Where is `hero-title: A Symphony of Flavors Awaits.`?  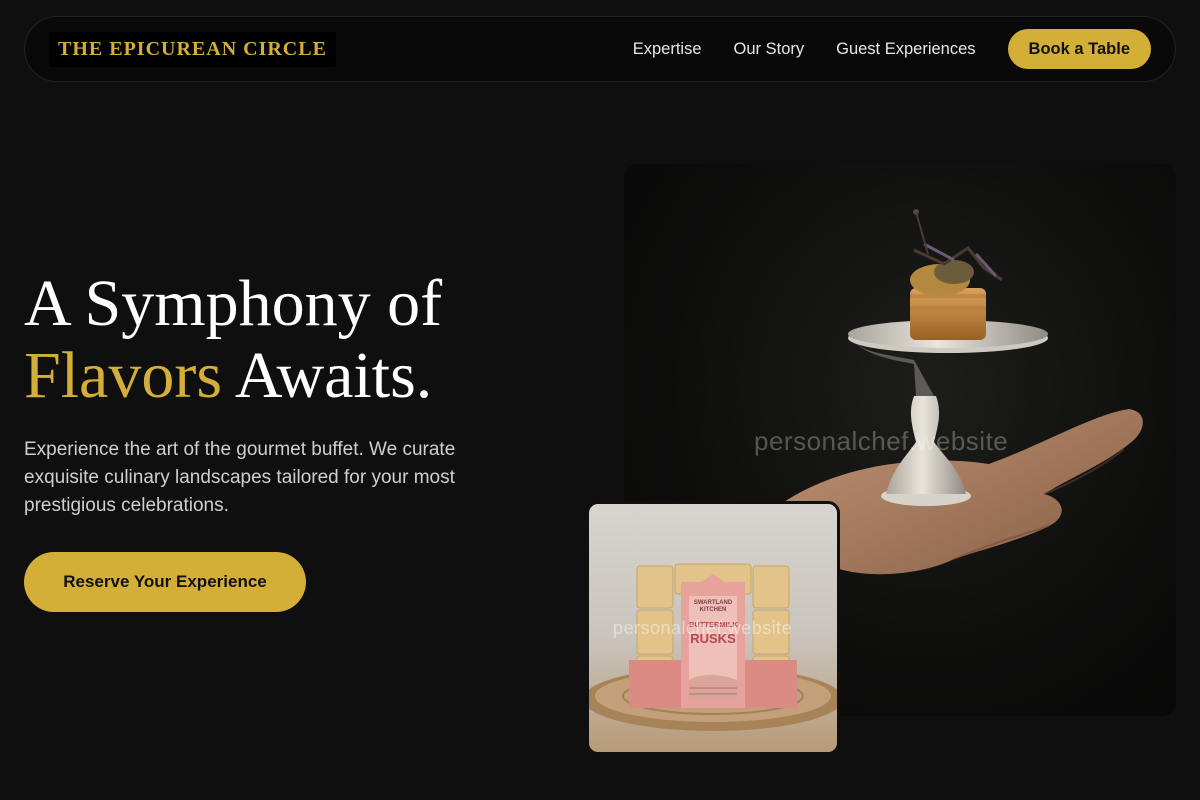 hero-title: A Symphony of Flavors Awaits. is located at coordinates (284, 340).